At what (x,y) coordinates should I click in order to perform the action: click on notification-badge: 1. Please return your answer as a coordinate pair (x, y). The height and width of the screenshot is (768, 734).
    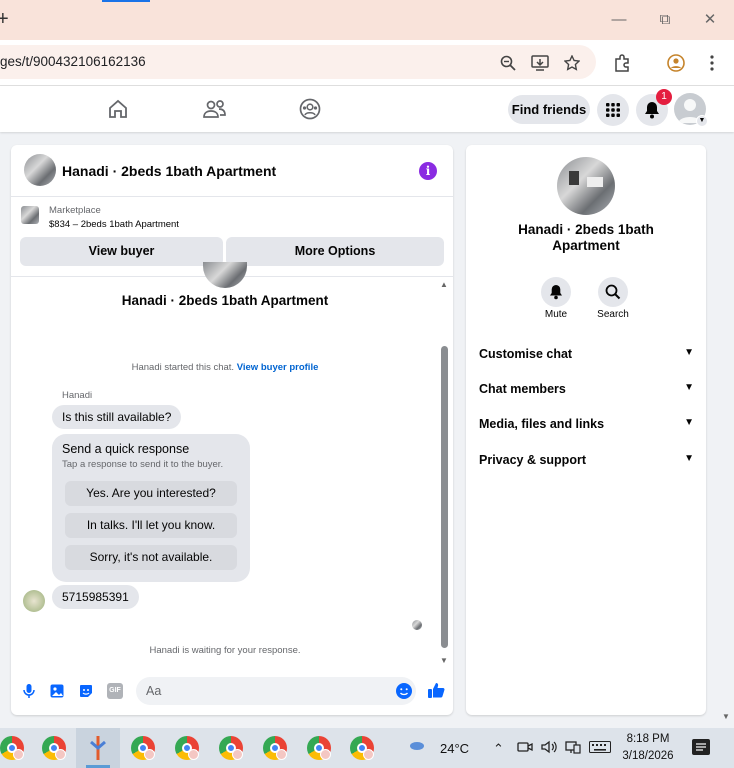
    Looking at the image, I should click on (664, 97).